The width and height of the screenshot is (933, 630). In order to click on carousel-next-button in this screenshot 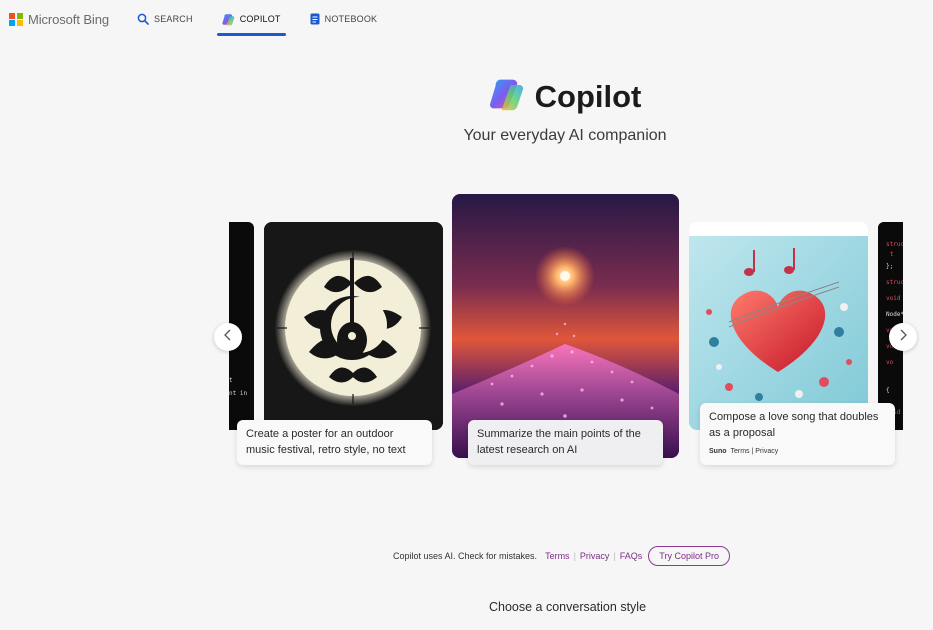, I will do `click(903, 337)`.